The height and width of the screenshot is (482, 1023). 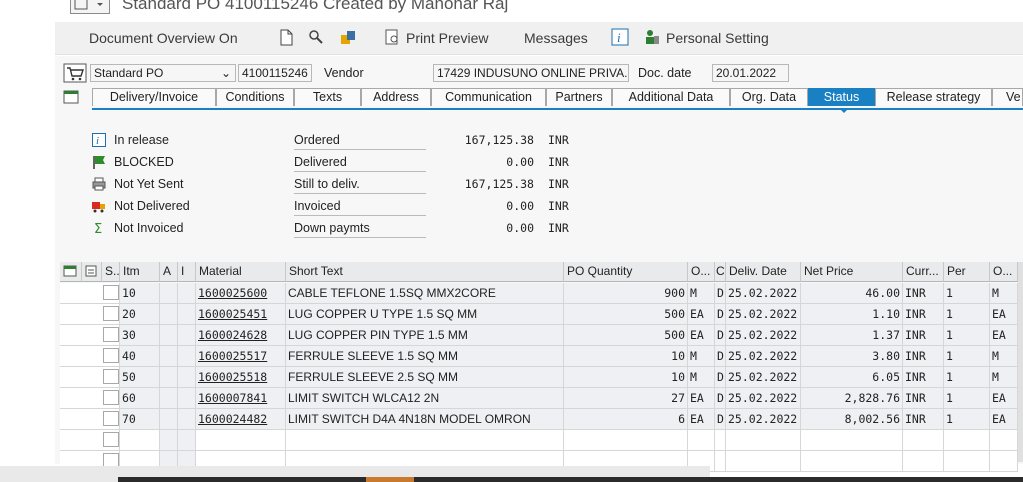 I want to click on invoice-status: Not Invoiced, so click(x=149, y=228).